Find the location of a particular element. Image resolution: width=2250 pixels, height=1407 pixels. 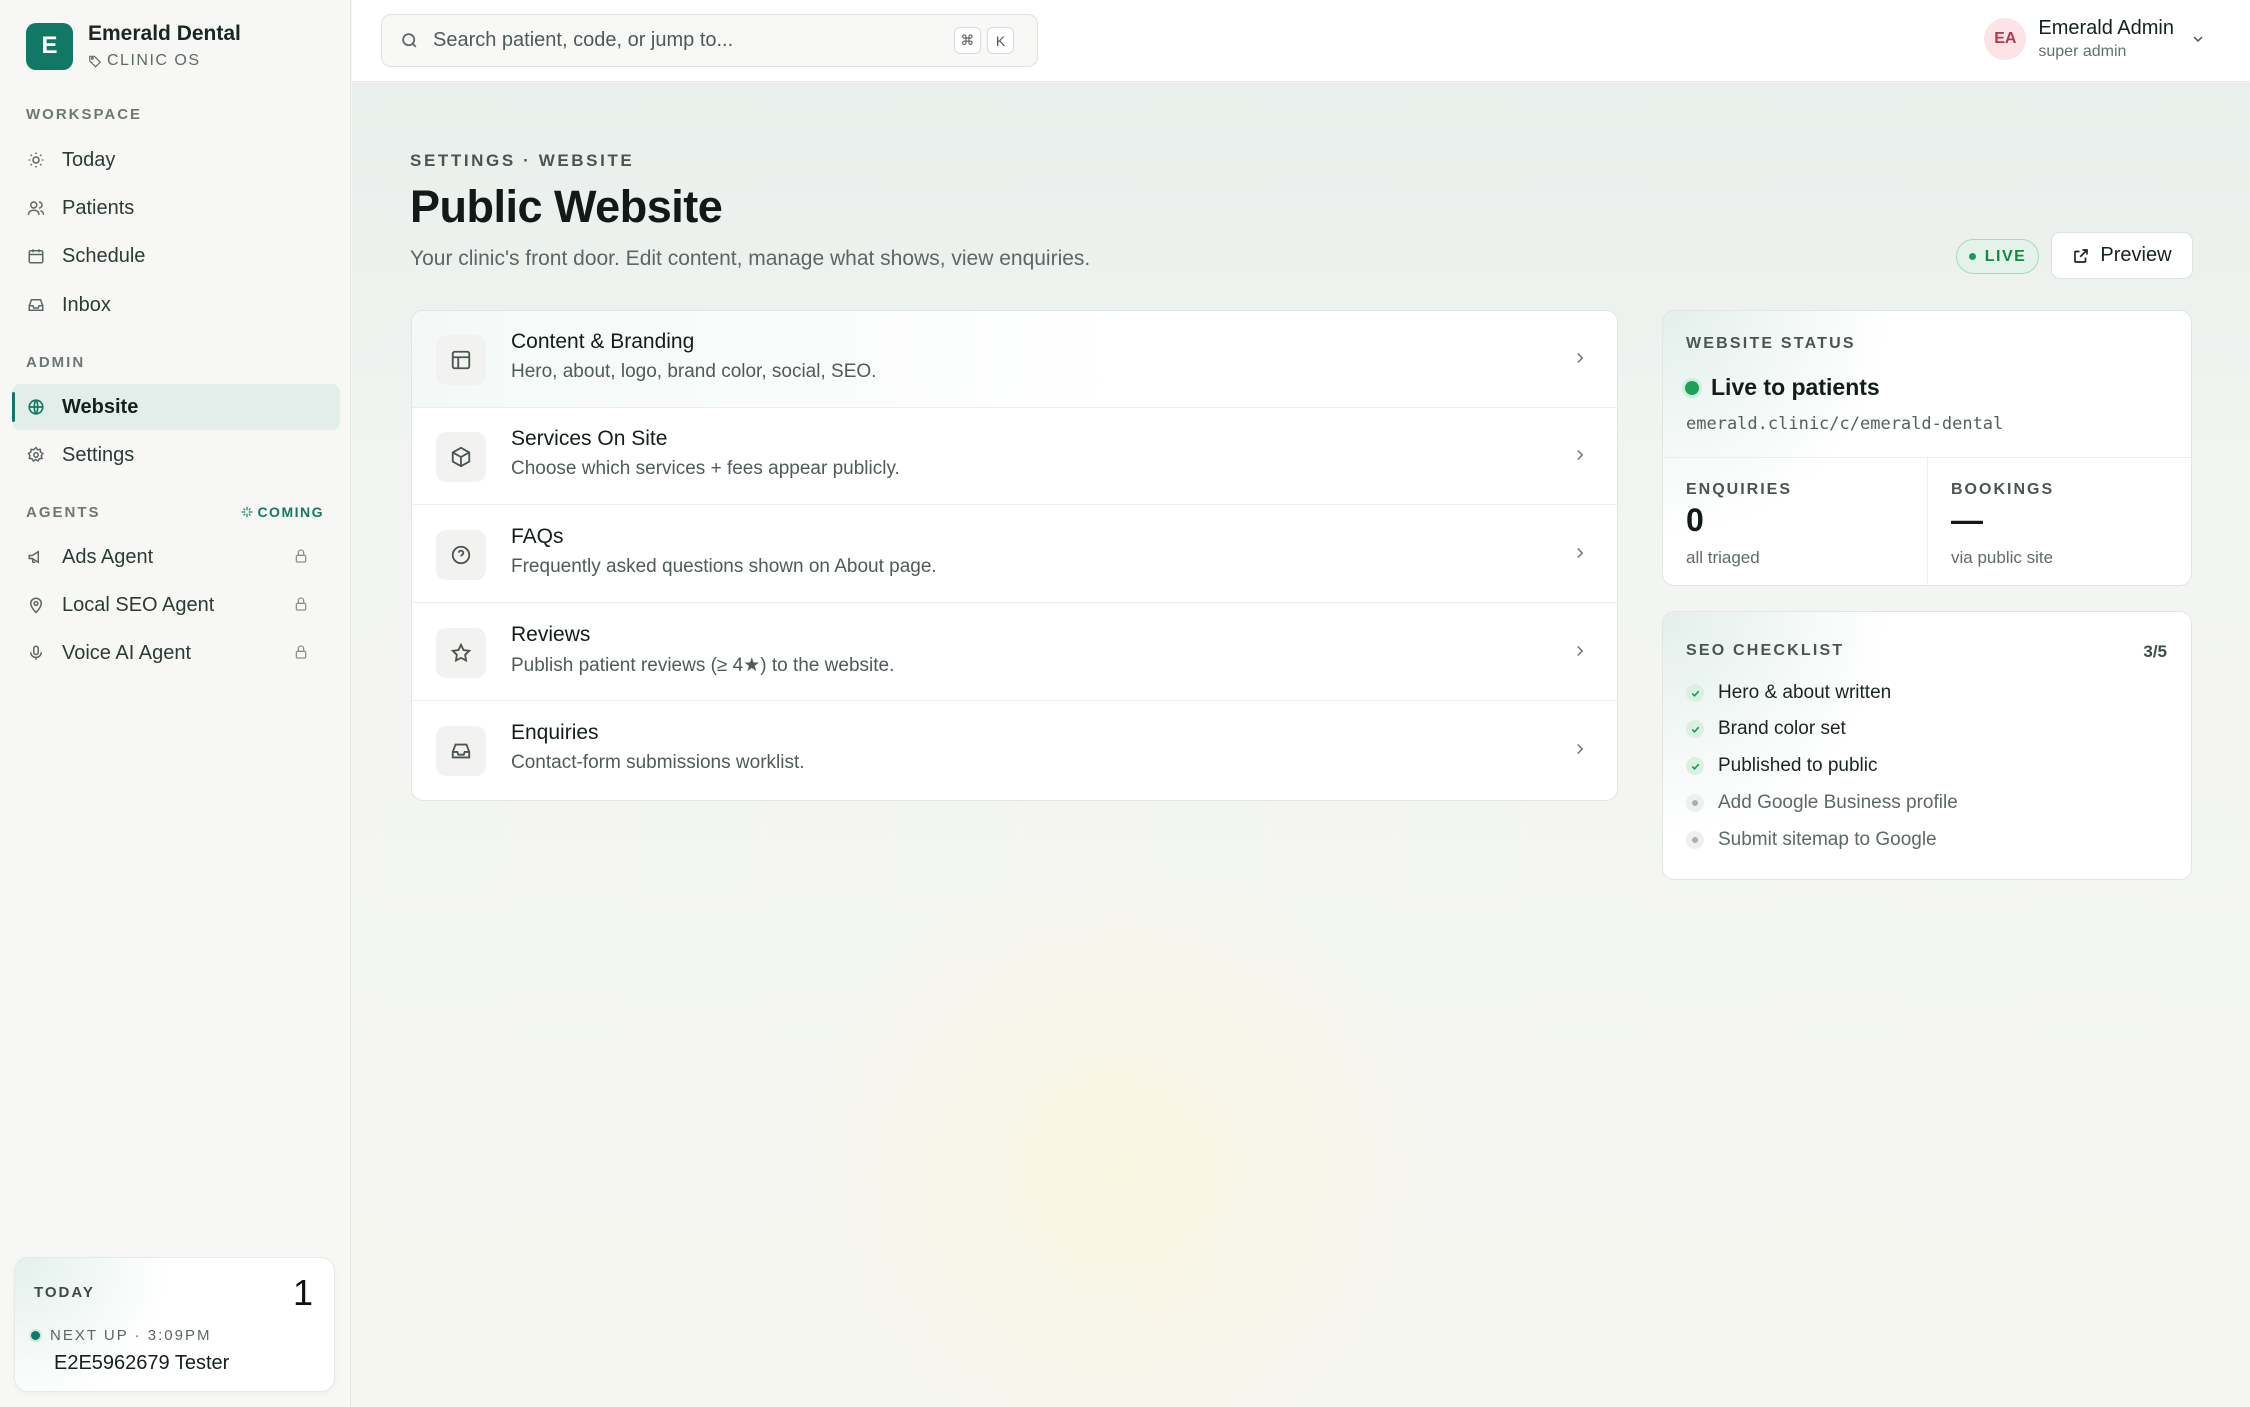

website-url: emerald.clinic/c/emerald-dental is located at coordinates (1844, 424).